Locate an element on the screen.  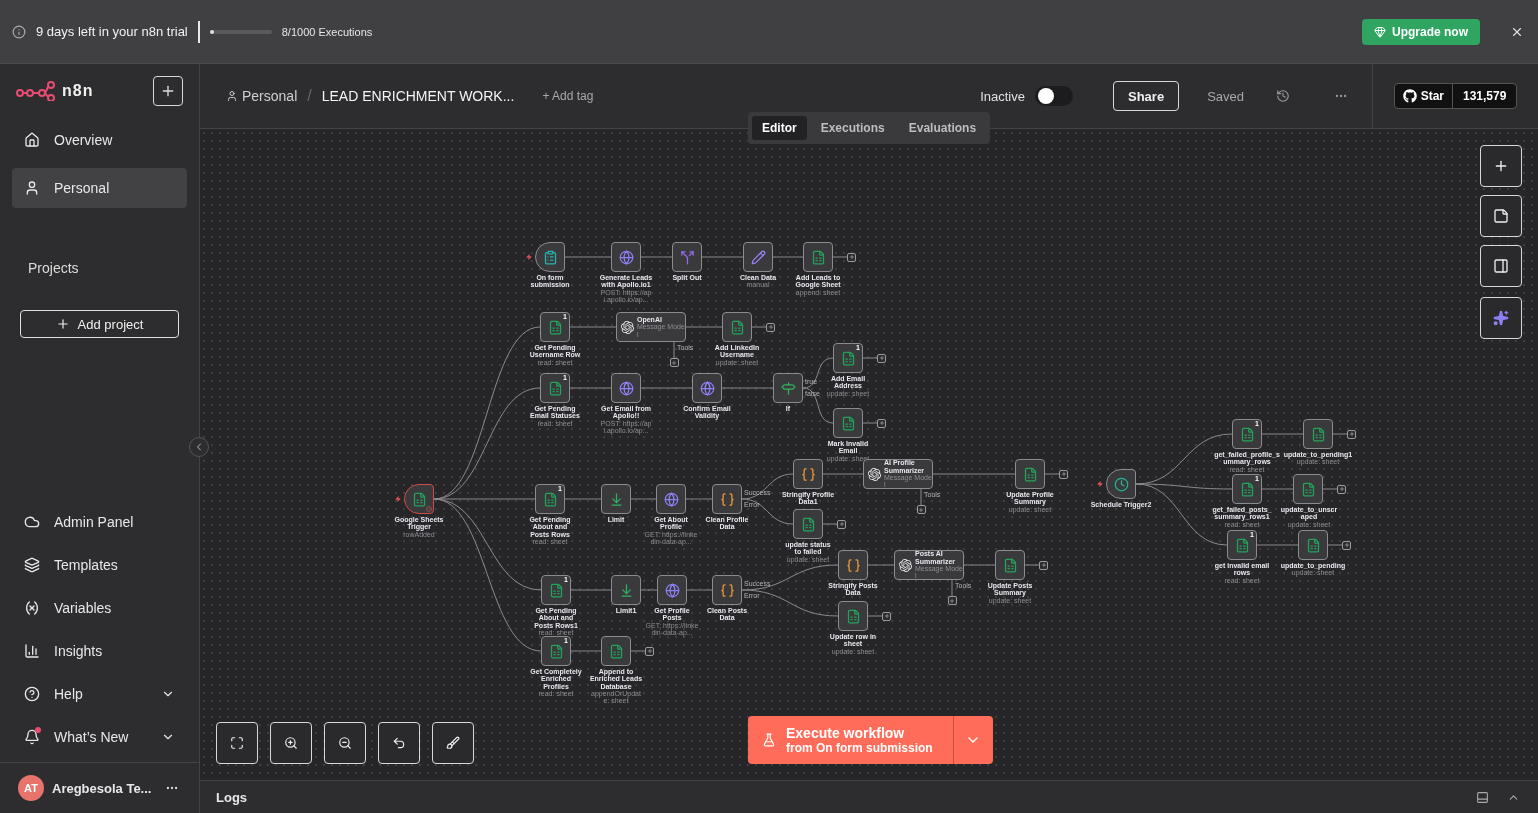
active-toggle is located at coordinates (1054, 96).